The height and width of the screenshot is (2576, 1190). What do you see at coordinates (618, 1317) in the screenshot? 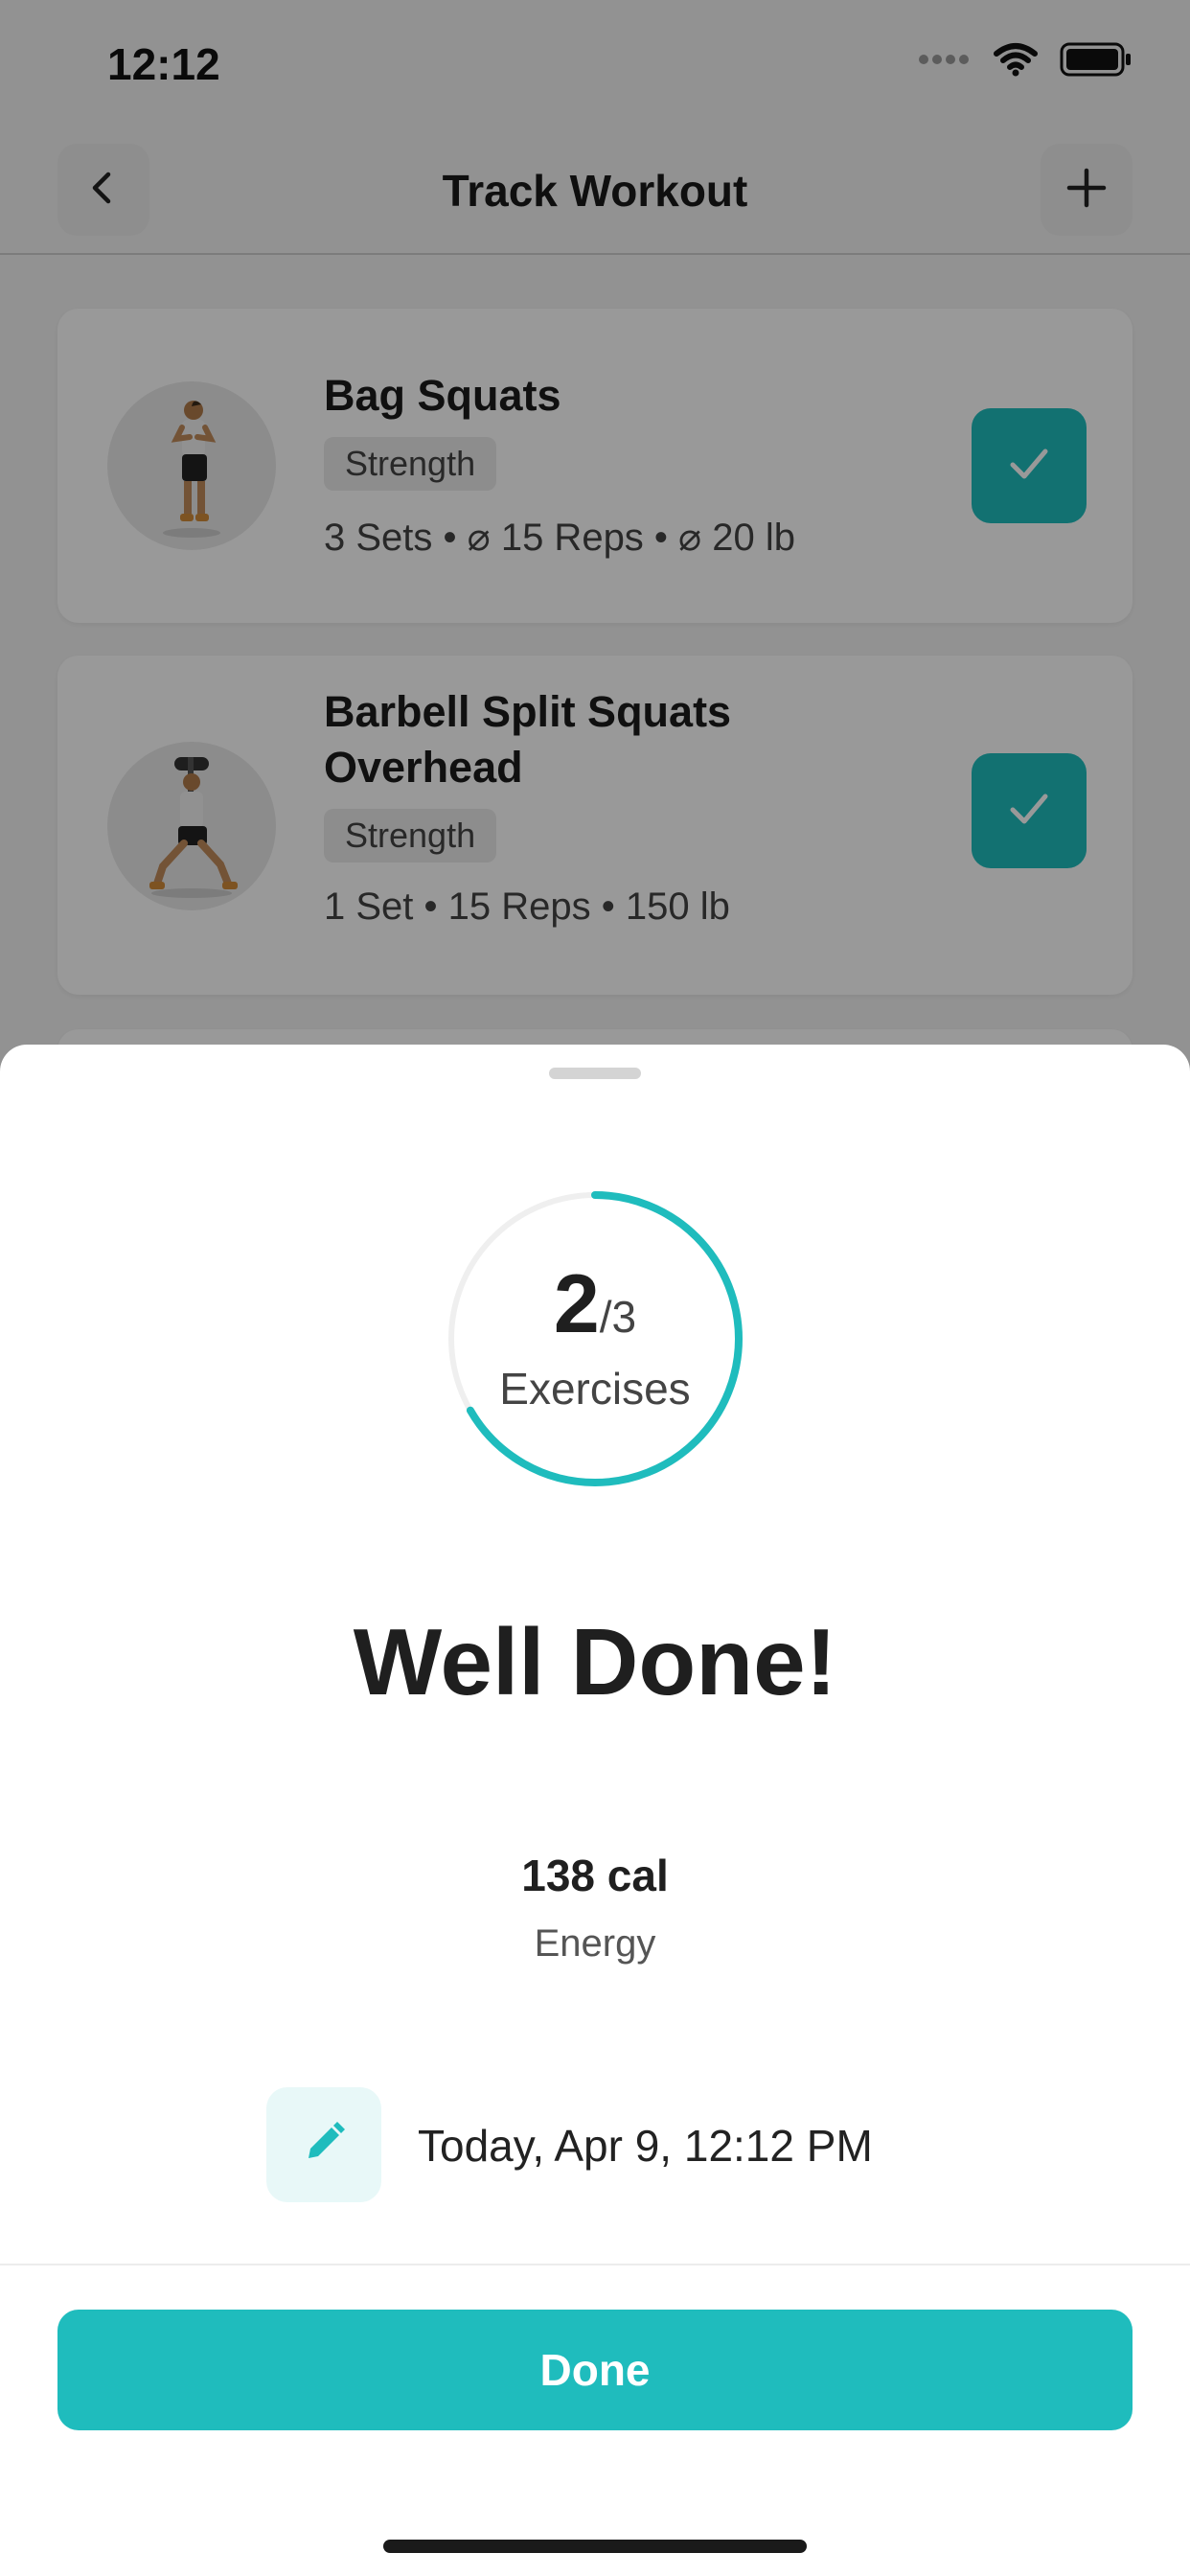
I see `total-count: /3` at bounding box center [618, 1317].